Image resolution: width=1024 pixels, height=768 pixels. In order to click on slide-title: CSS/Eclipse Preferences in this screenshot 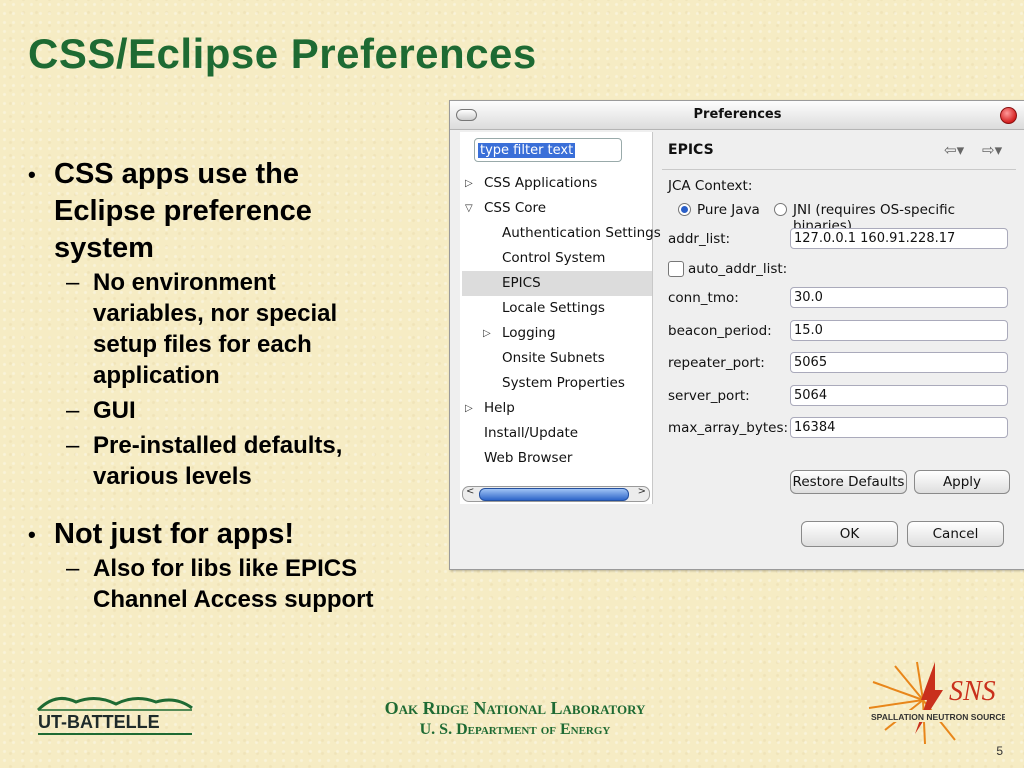, I will do `click(282, 53)`.